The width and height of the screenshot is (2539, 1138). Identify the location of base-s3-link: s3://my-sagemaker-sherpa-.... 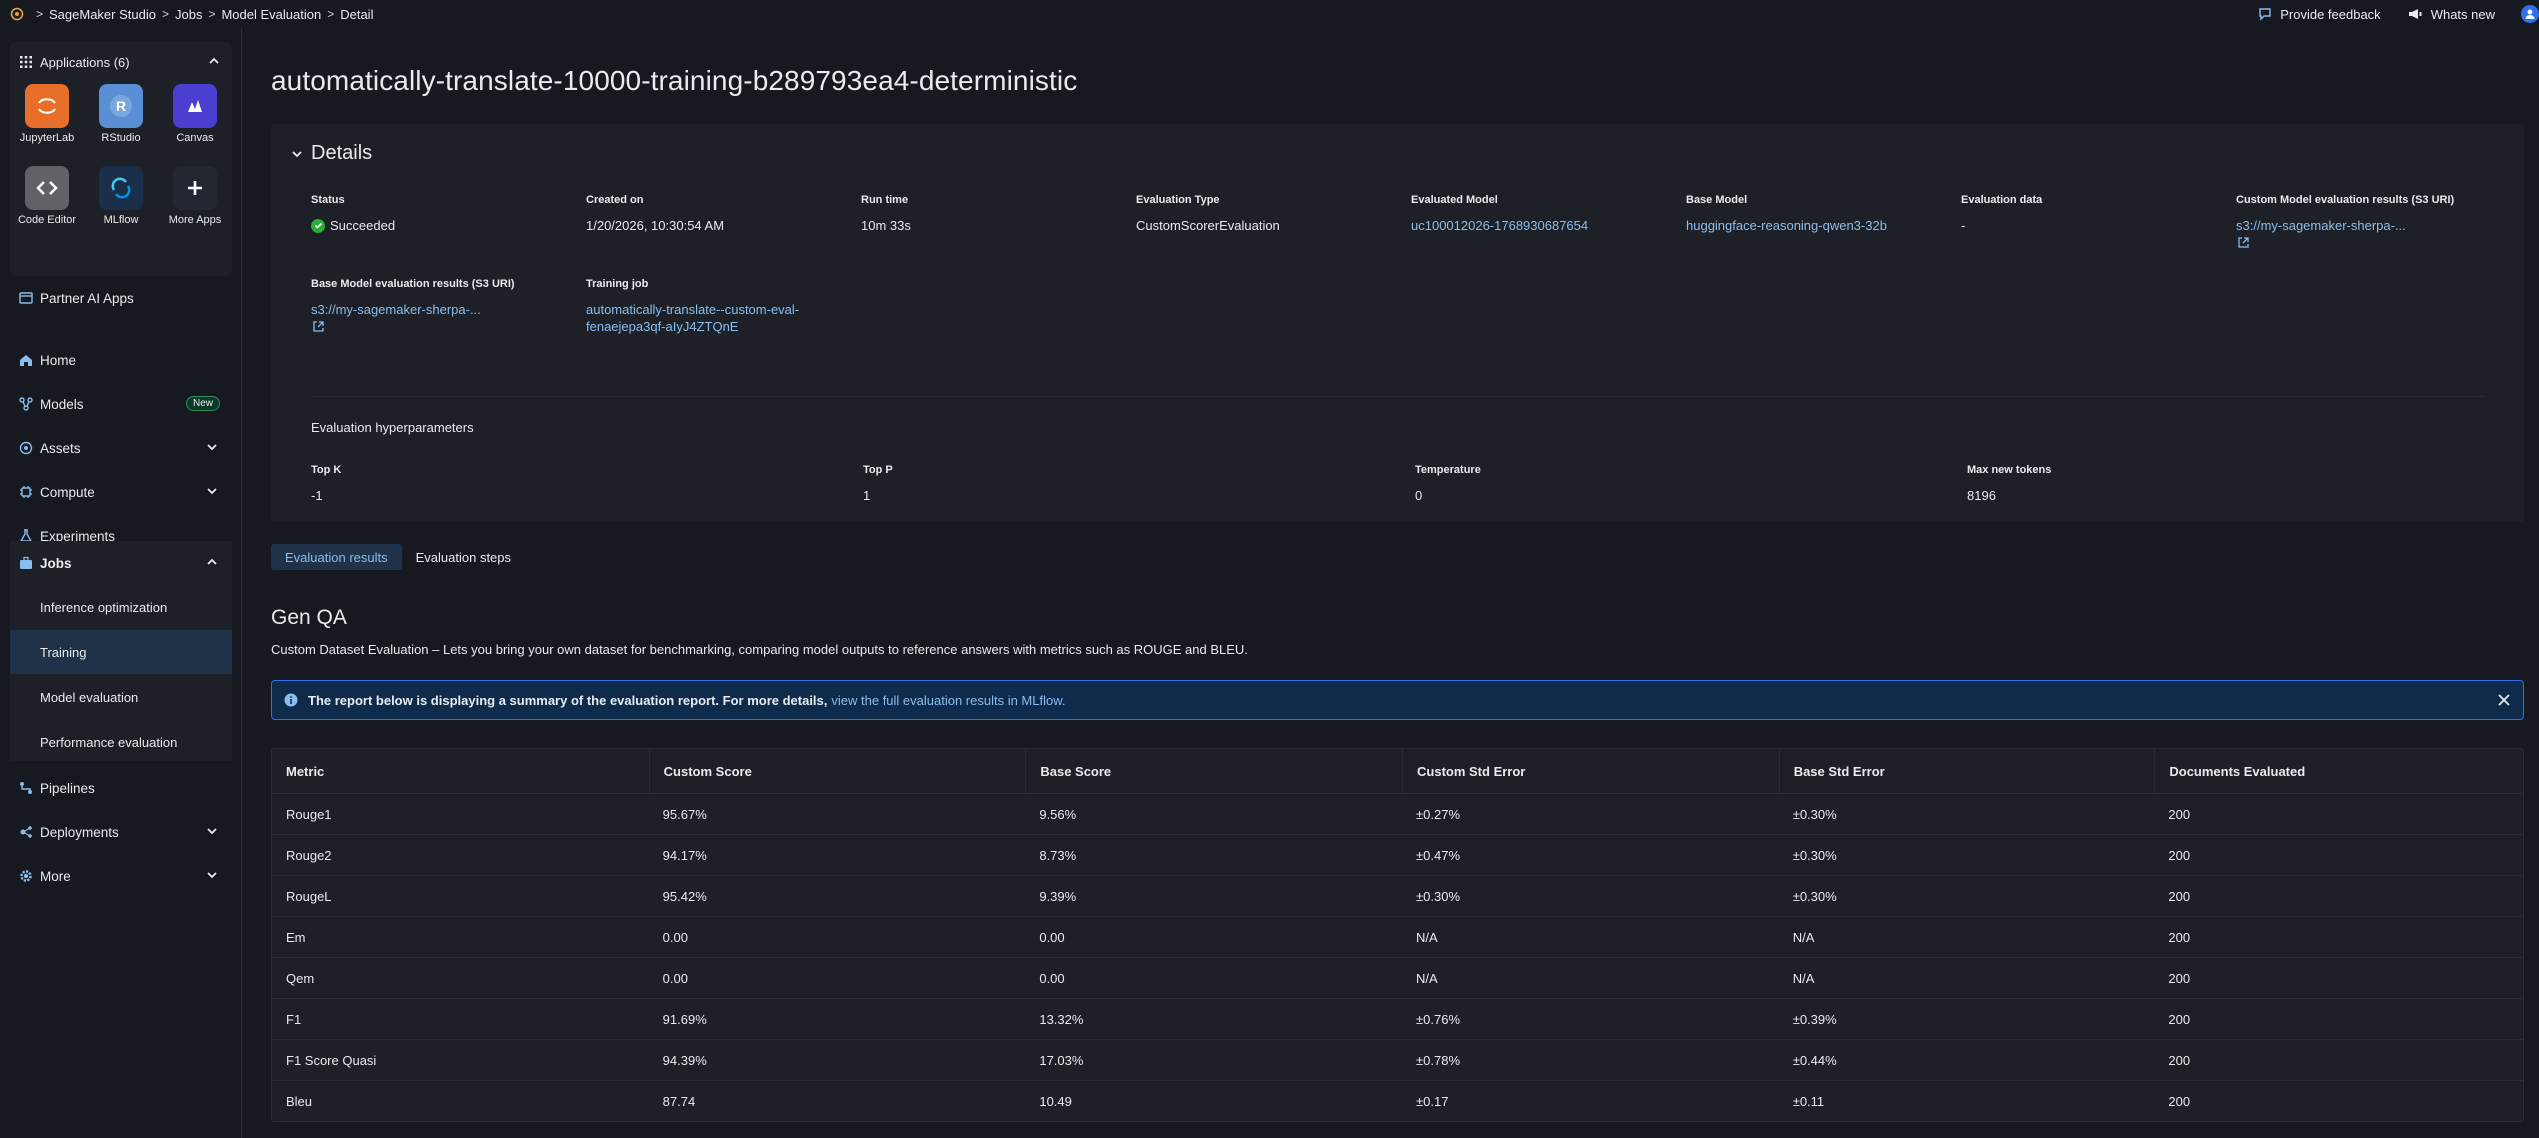
(413, 309).